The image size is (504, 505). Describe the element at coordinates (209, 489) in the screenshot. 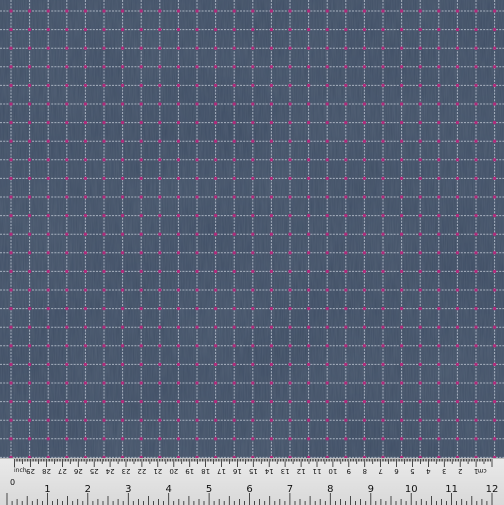

I see `inch-number-label: 5` at that location.